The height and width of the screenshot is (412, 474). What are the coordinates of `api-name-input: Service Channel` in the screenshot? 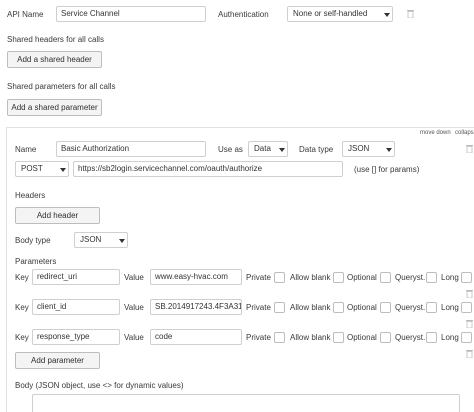 It's located at (131, 14).